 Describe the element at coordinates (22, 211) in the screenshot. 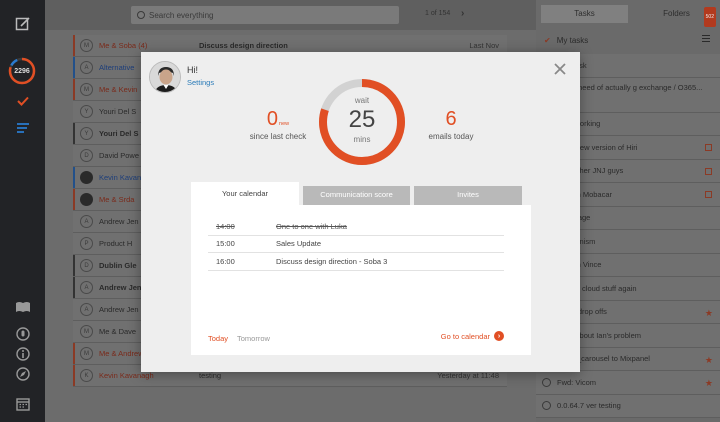

I see `left-rail: 2296` at that location.